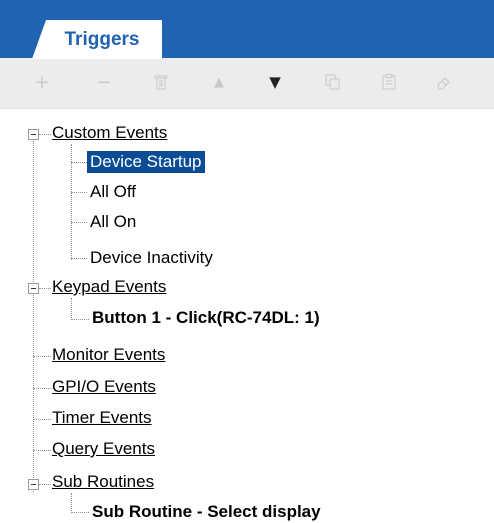  Describe the element at coordinates (104, 82) in the screenshot. I see `minus-icon: −` at that location.